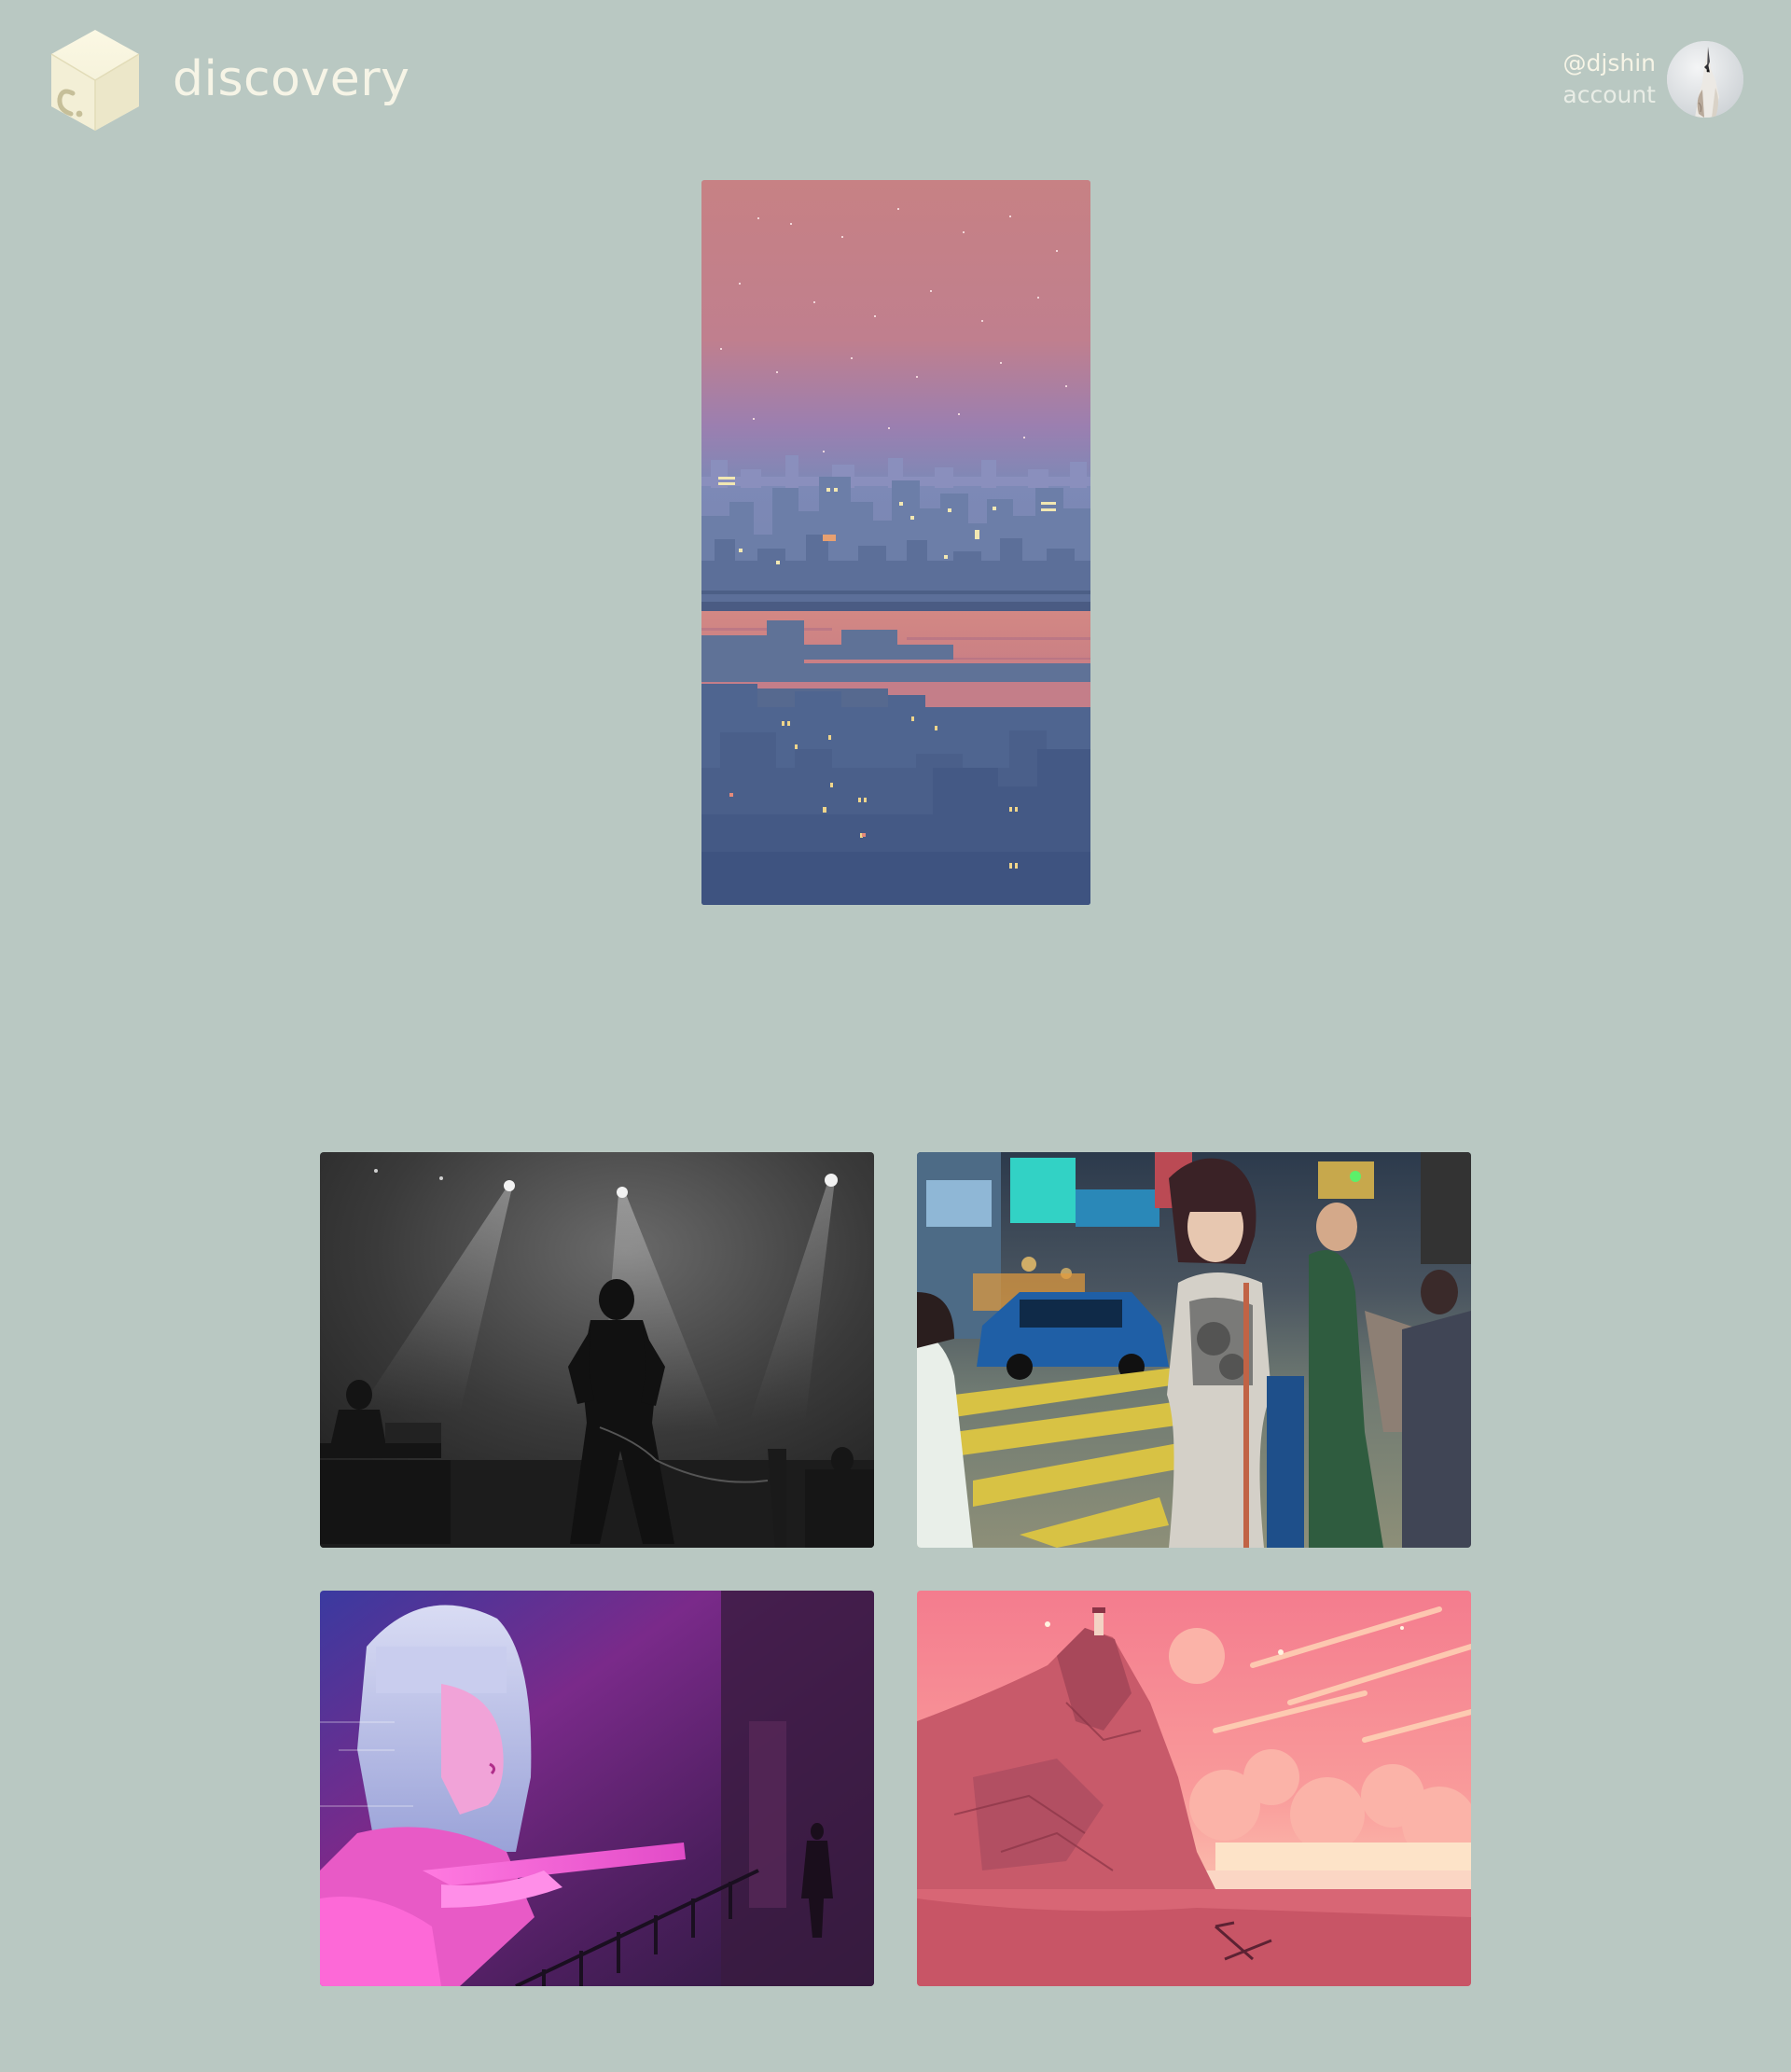 The width and height of the screenshot is (1791, 2072). I want to click on header: discovery @djshin account, so click(895, 81).